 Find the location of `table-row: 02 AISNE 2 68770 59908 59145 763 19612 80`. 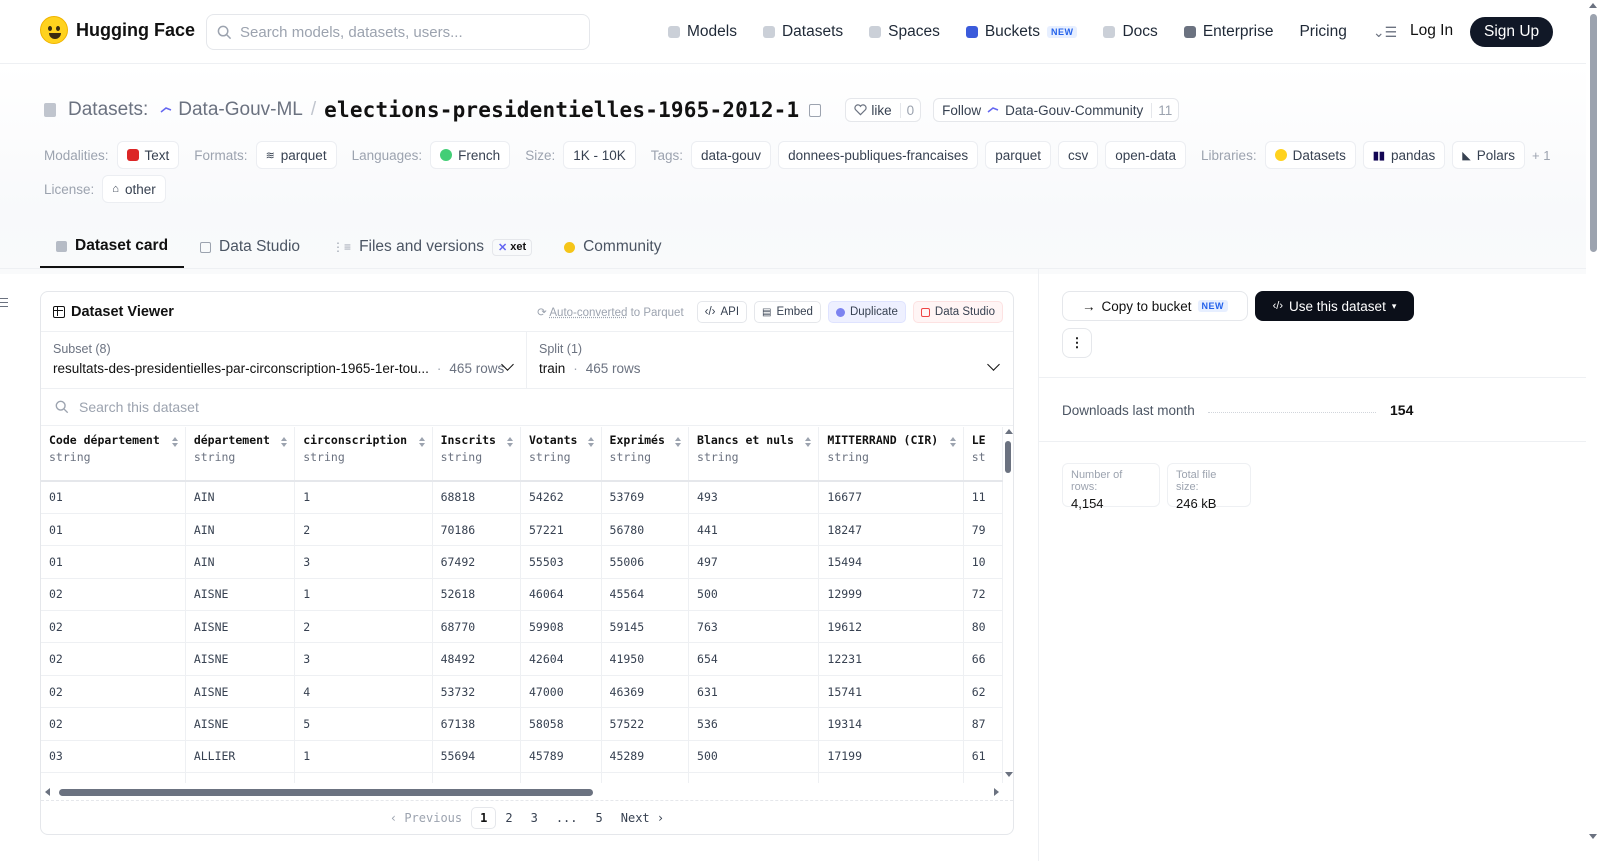

table-row: 02 AISNE 2 68770 59908 59145 763 19612 80 is located at coordinates (522, 627).